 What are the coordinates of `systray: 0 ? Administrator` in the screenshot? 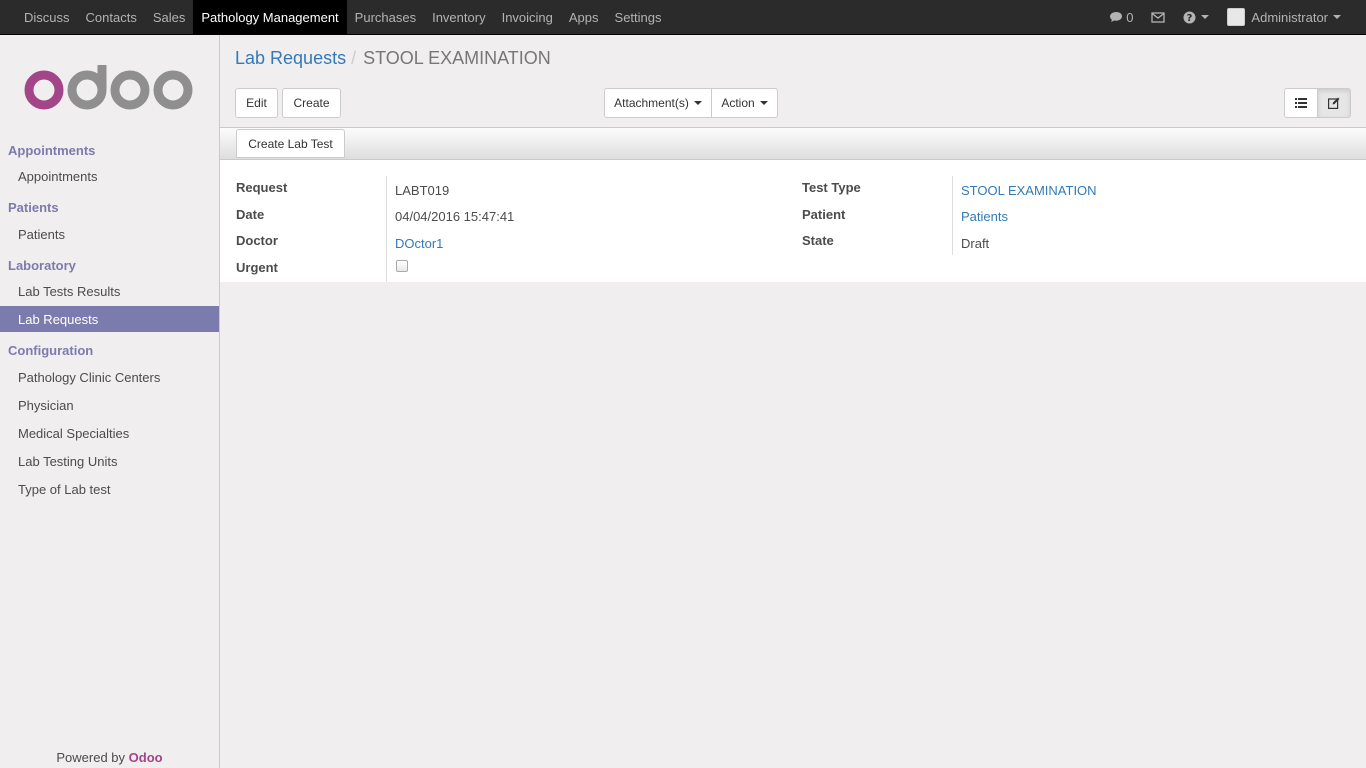 It's located at (1233, 17).